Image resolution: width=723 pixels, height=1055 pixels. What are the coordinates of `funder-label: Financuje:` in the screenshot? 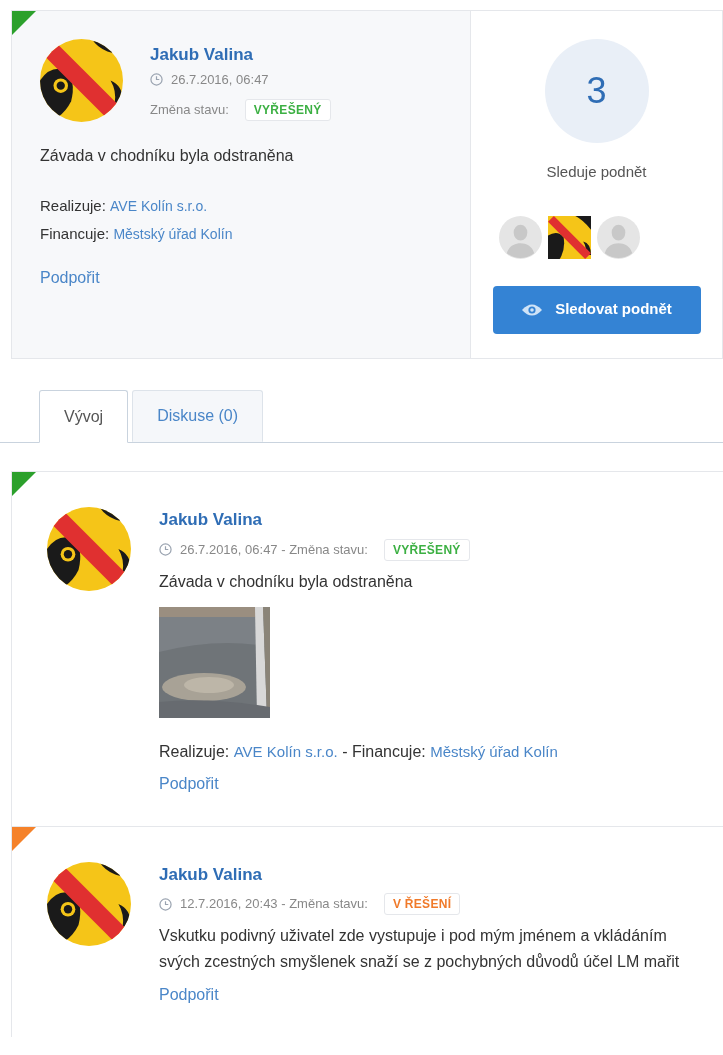 It's located at (75, 233).